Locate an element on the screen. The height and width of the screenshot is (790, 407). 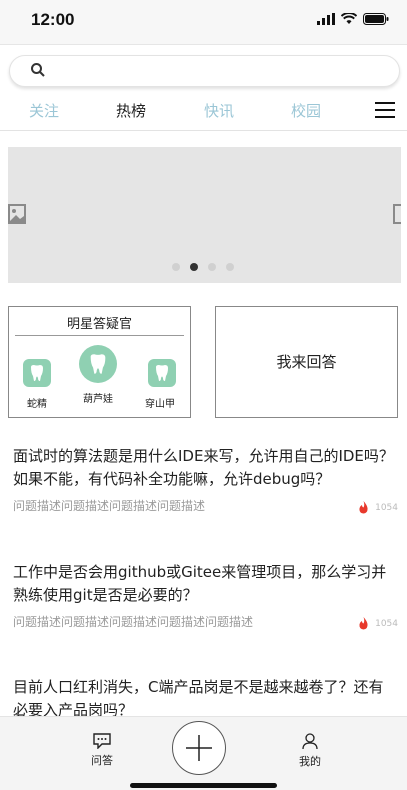
battery-icon is located at coordinates (376, 19).